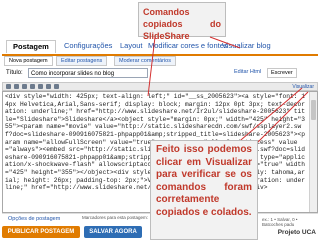  I want to click on image-icon, so click(48, 86).